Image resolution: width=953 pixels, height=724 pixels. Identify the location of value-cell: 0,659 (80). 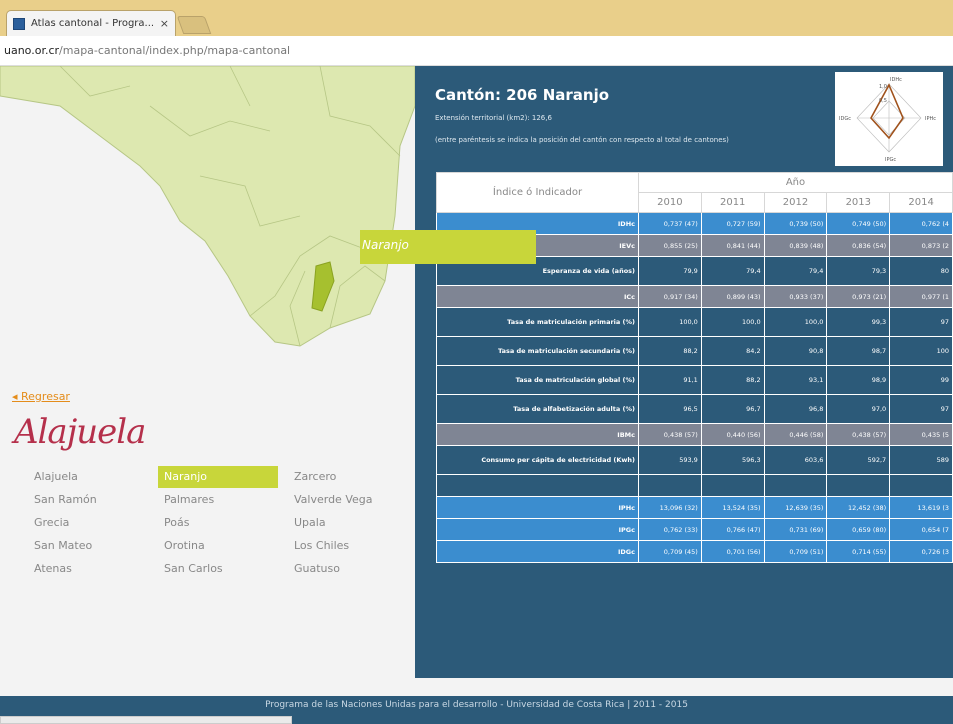
(858, 529).